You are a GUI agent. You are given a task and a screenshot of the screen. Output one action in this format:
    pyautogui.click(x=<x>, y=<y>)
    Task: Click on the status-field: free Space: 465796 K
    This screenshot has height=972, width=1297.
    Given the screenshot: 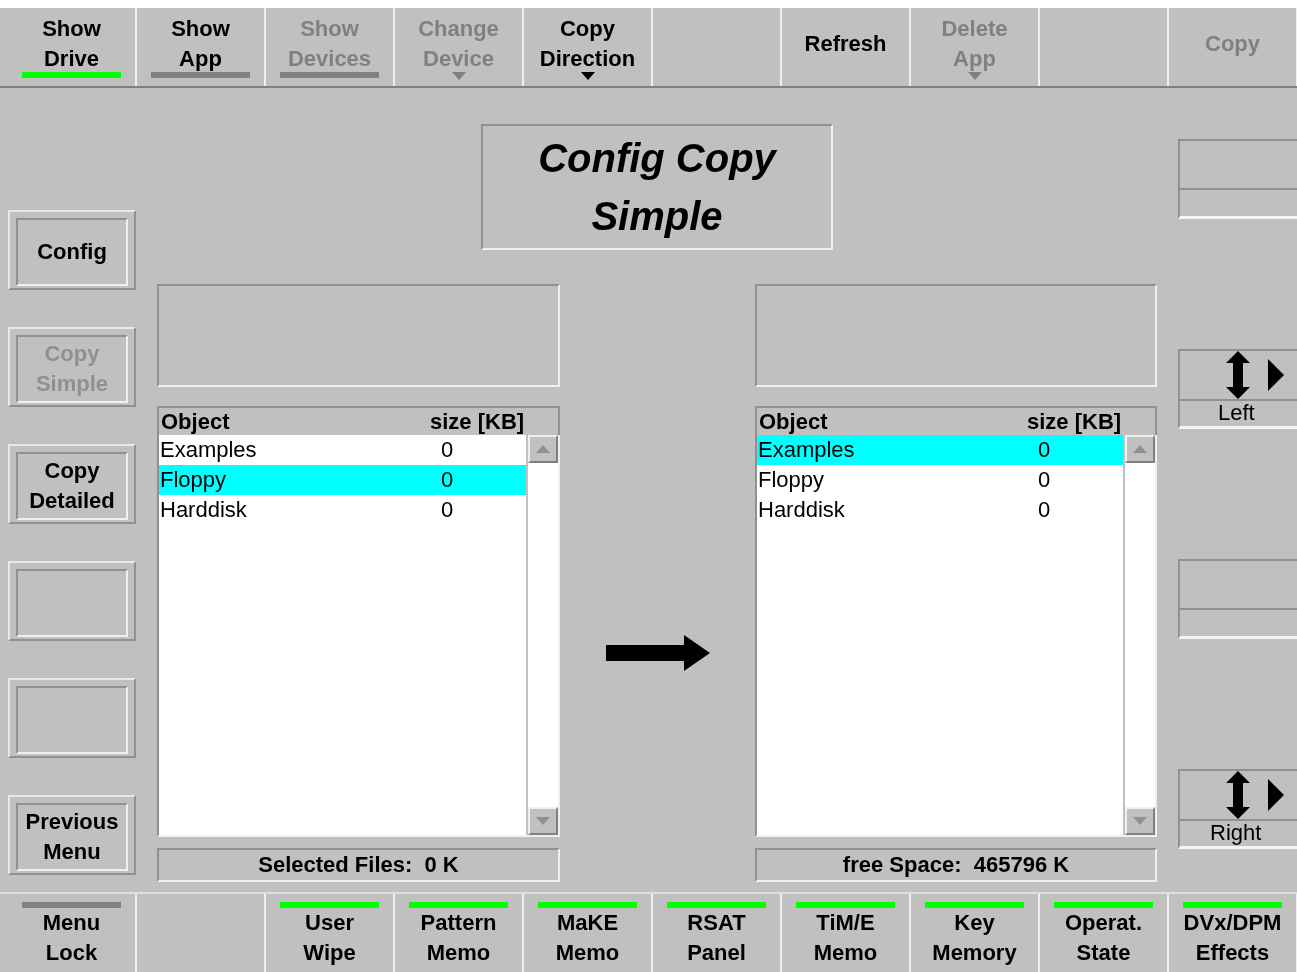 What is the action you would take?
    pyautogui.click(x=956, y=865)
    